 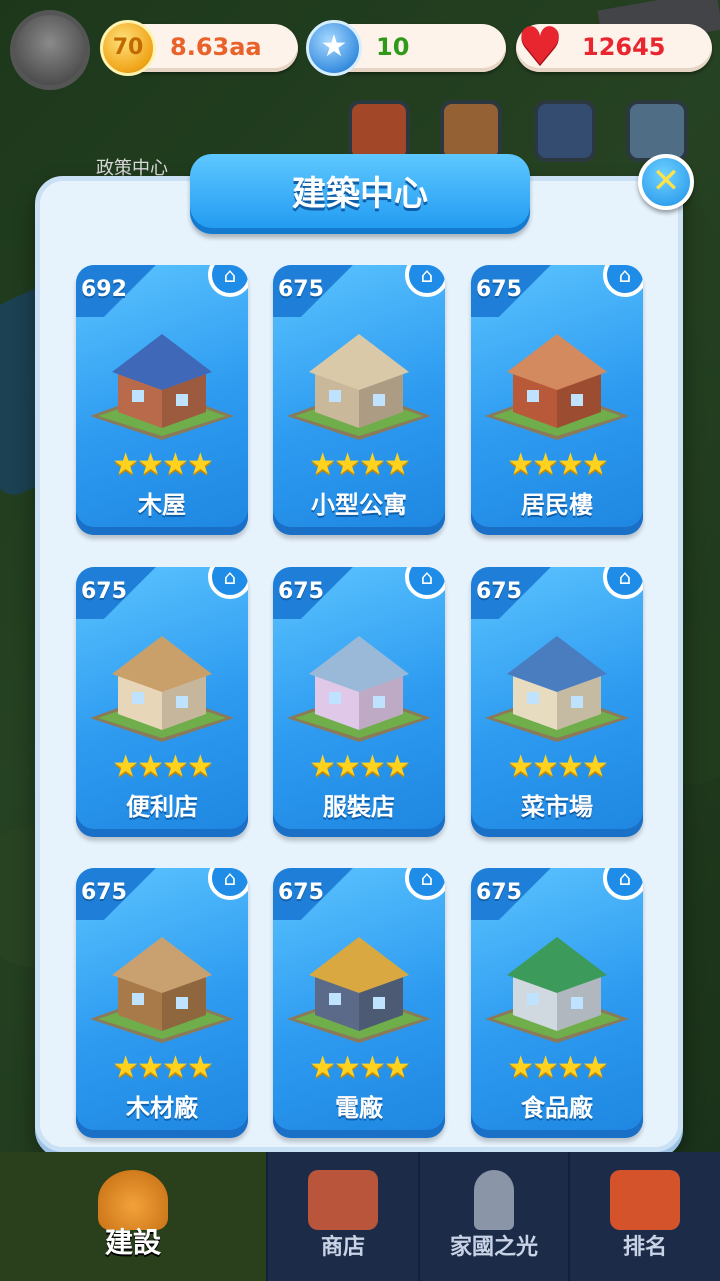 I want to click on nav-label: 家國之光, so click(x=493, y=1247).